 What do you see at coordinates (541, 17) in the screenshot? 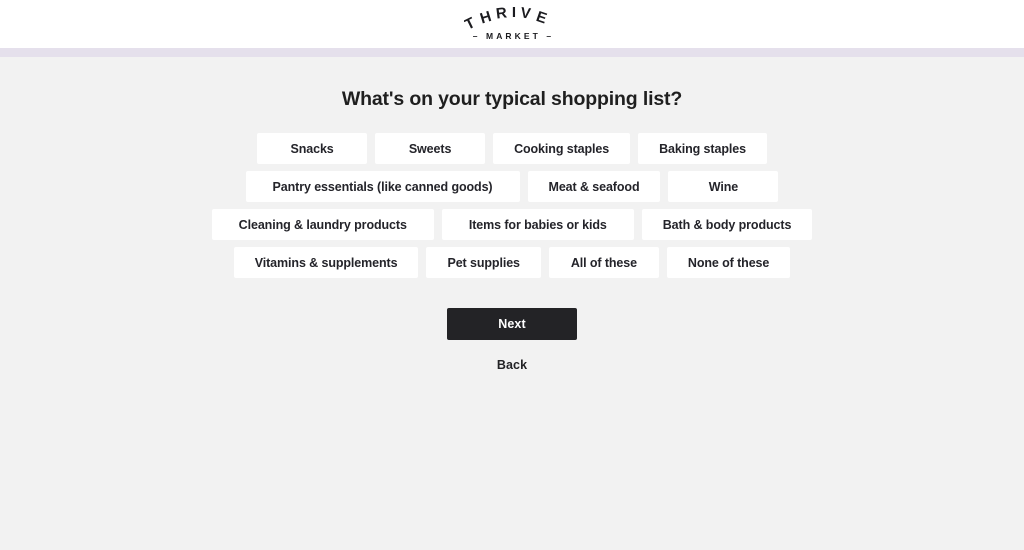
I see `svg-text: E` at bounding box center [541, 17].